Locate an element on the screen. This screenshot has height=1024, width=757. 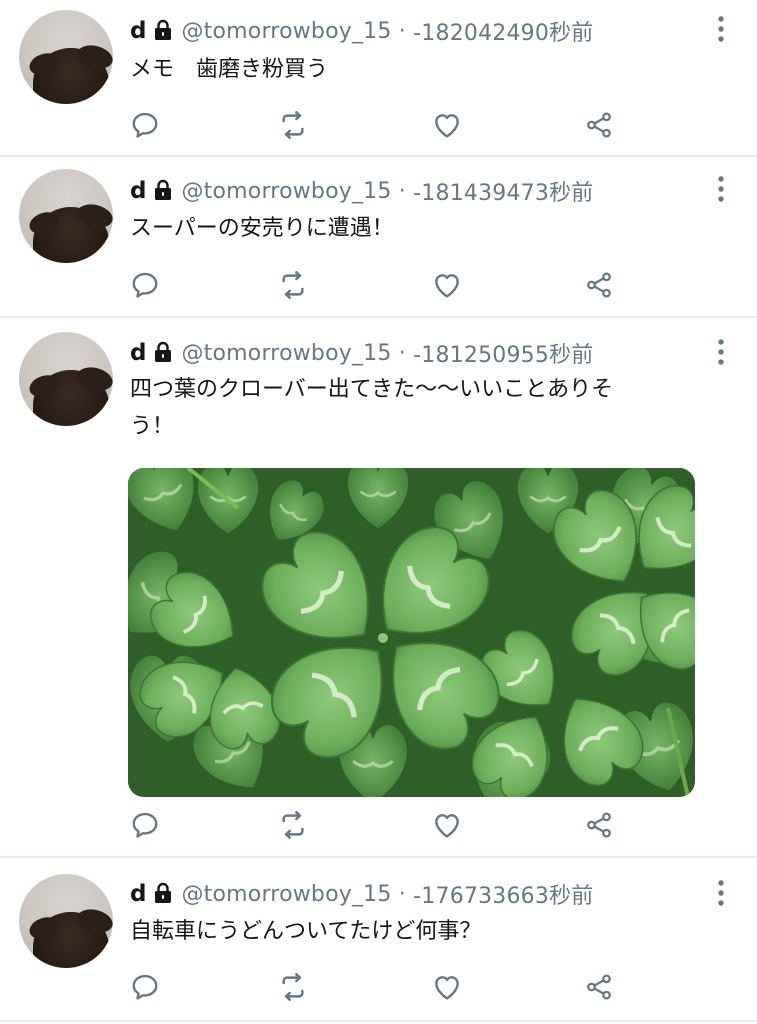
tweet-header: d @tomorrowboy_15 · -181439473秒前 is located at coordinates (361, 191).